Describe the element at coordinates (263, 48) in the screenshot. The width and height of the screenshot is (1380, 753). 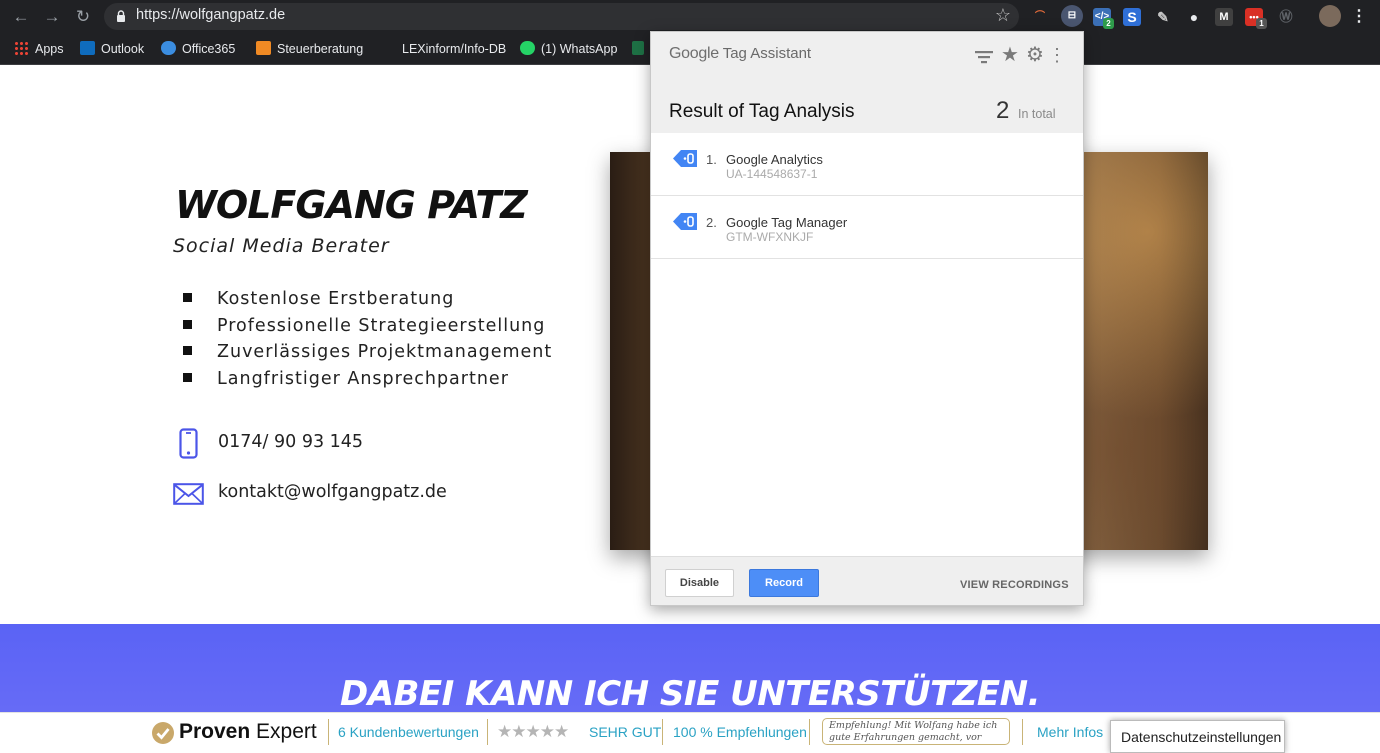
I see `folder-orange-icon` at that location.